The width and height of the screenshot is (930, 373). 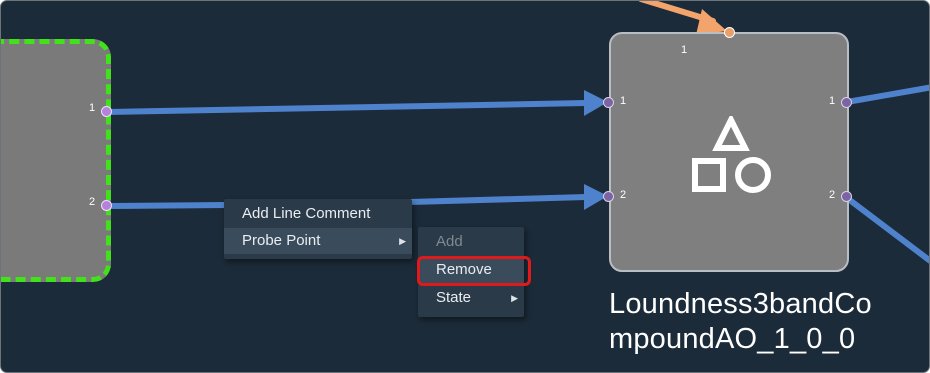 I want to click on top-port-label: 1, so click(x=684, y=50).